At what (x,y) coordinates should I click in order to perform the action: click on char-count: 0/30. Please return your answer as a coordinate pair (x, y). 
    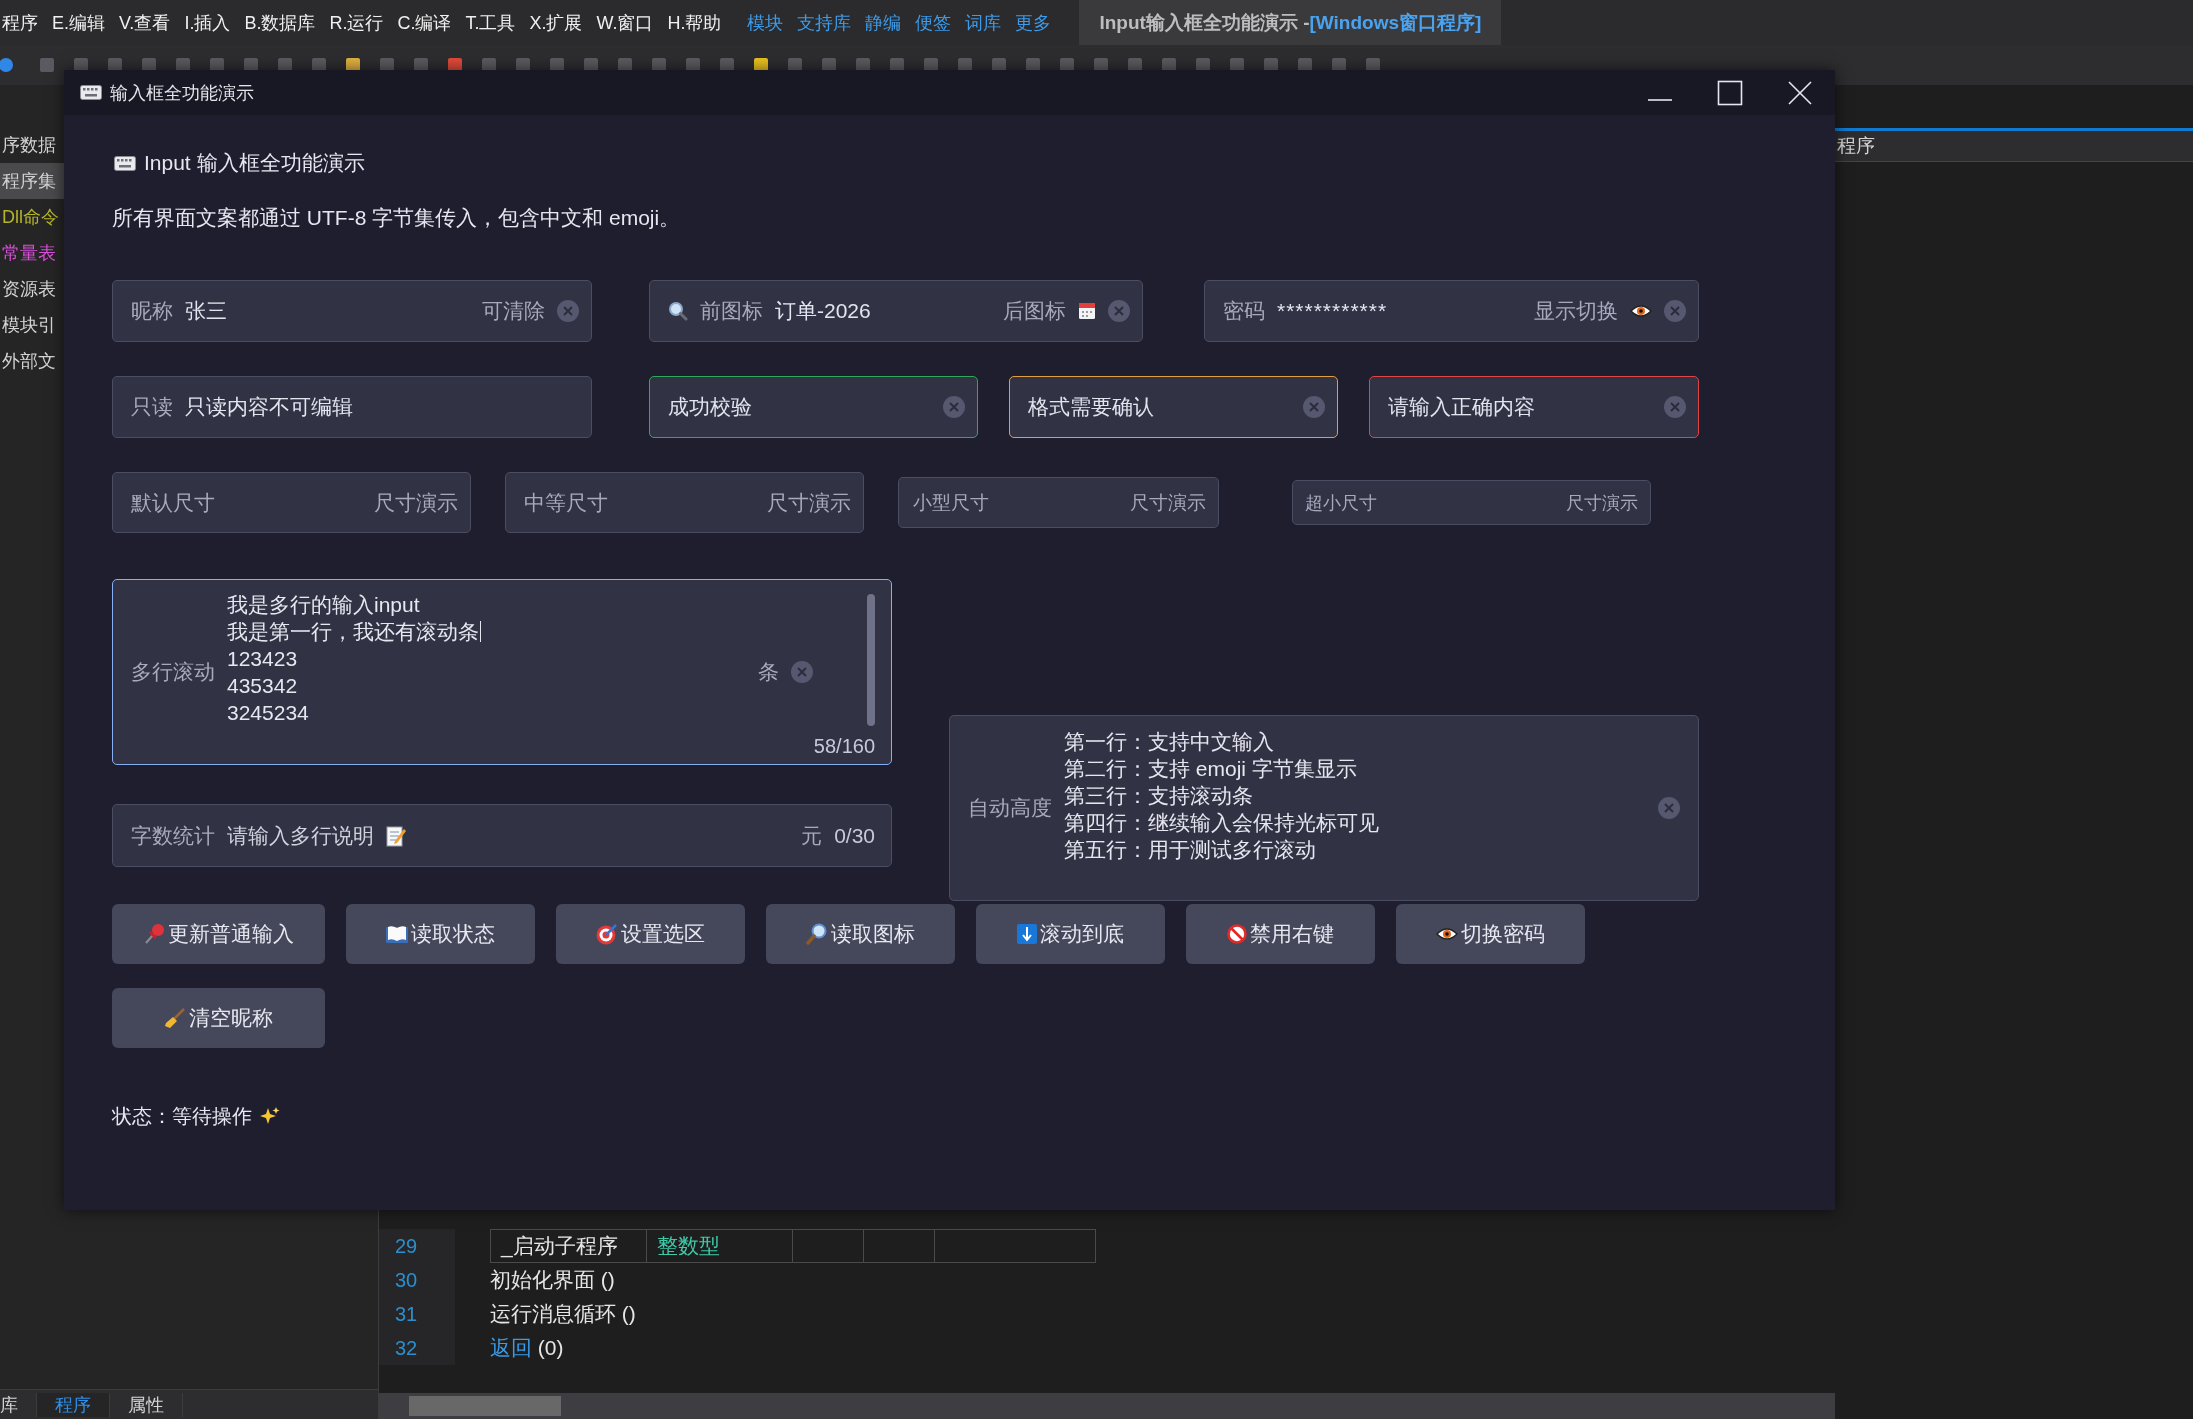
    Looking at the image, I should click on (854, 835).